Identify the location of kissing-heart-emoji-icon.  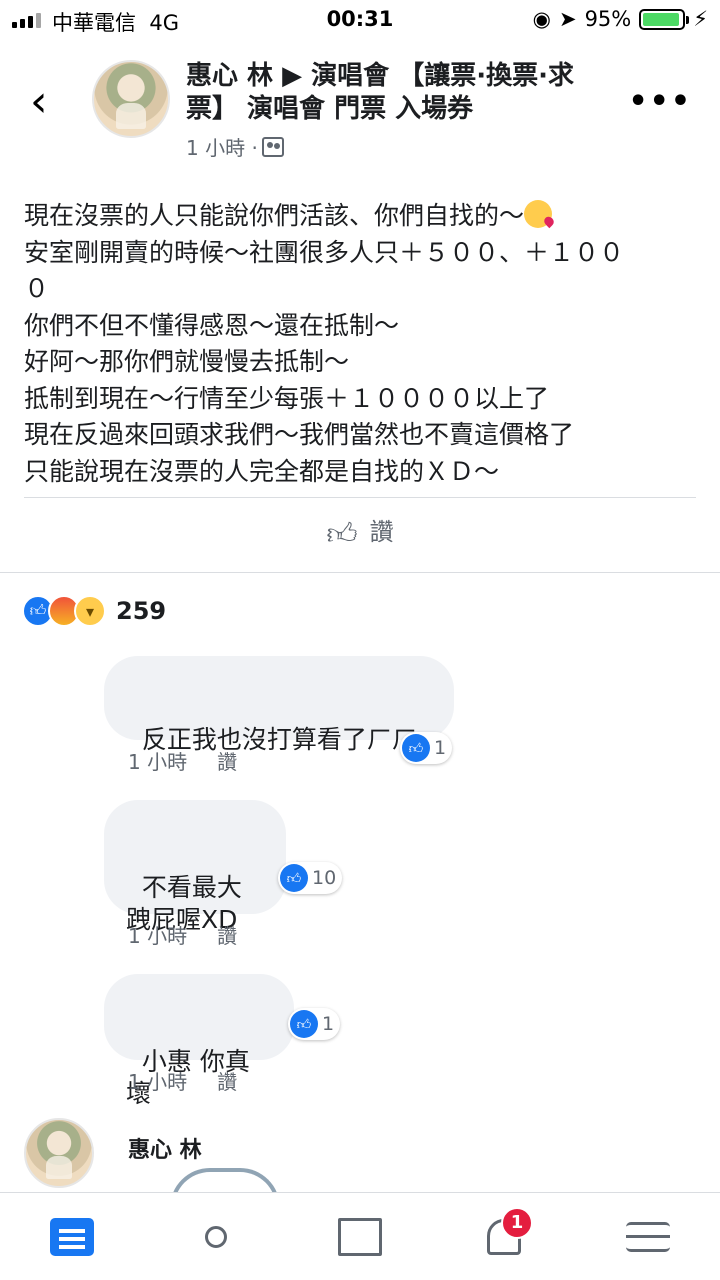
(538, 214).